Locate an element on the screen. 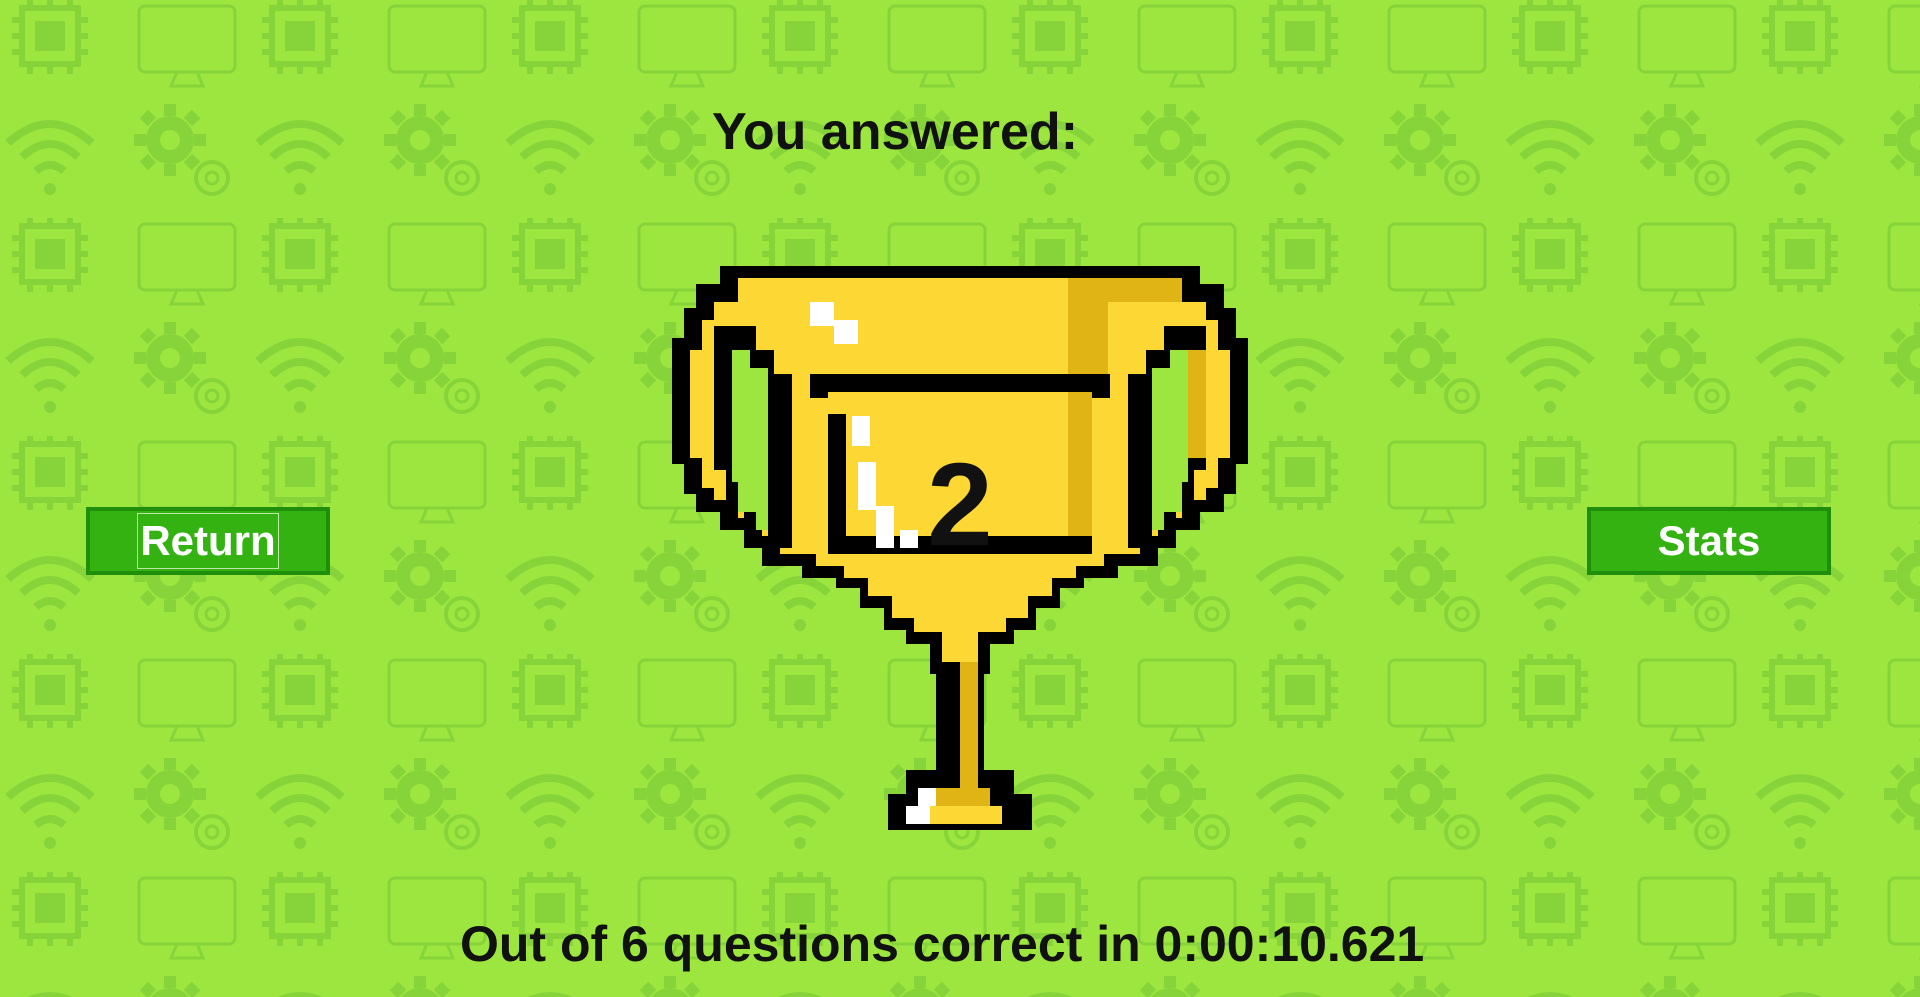 The width and height of the screenshot is (1920, 997). results-heading: You answered: is located at coordinates (895, 132).